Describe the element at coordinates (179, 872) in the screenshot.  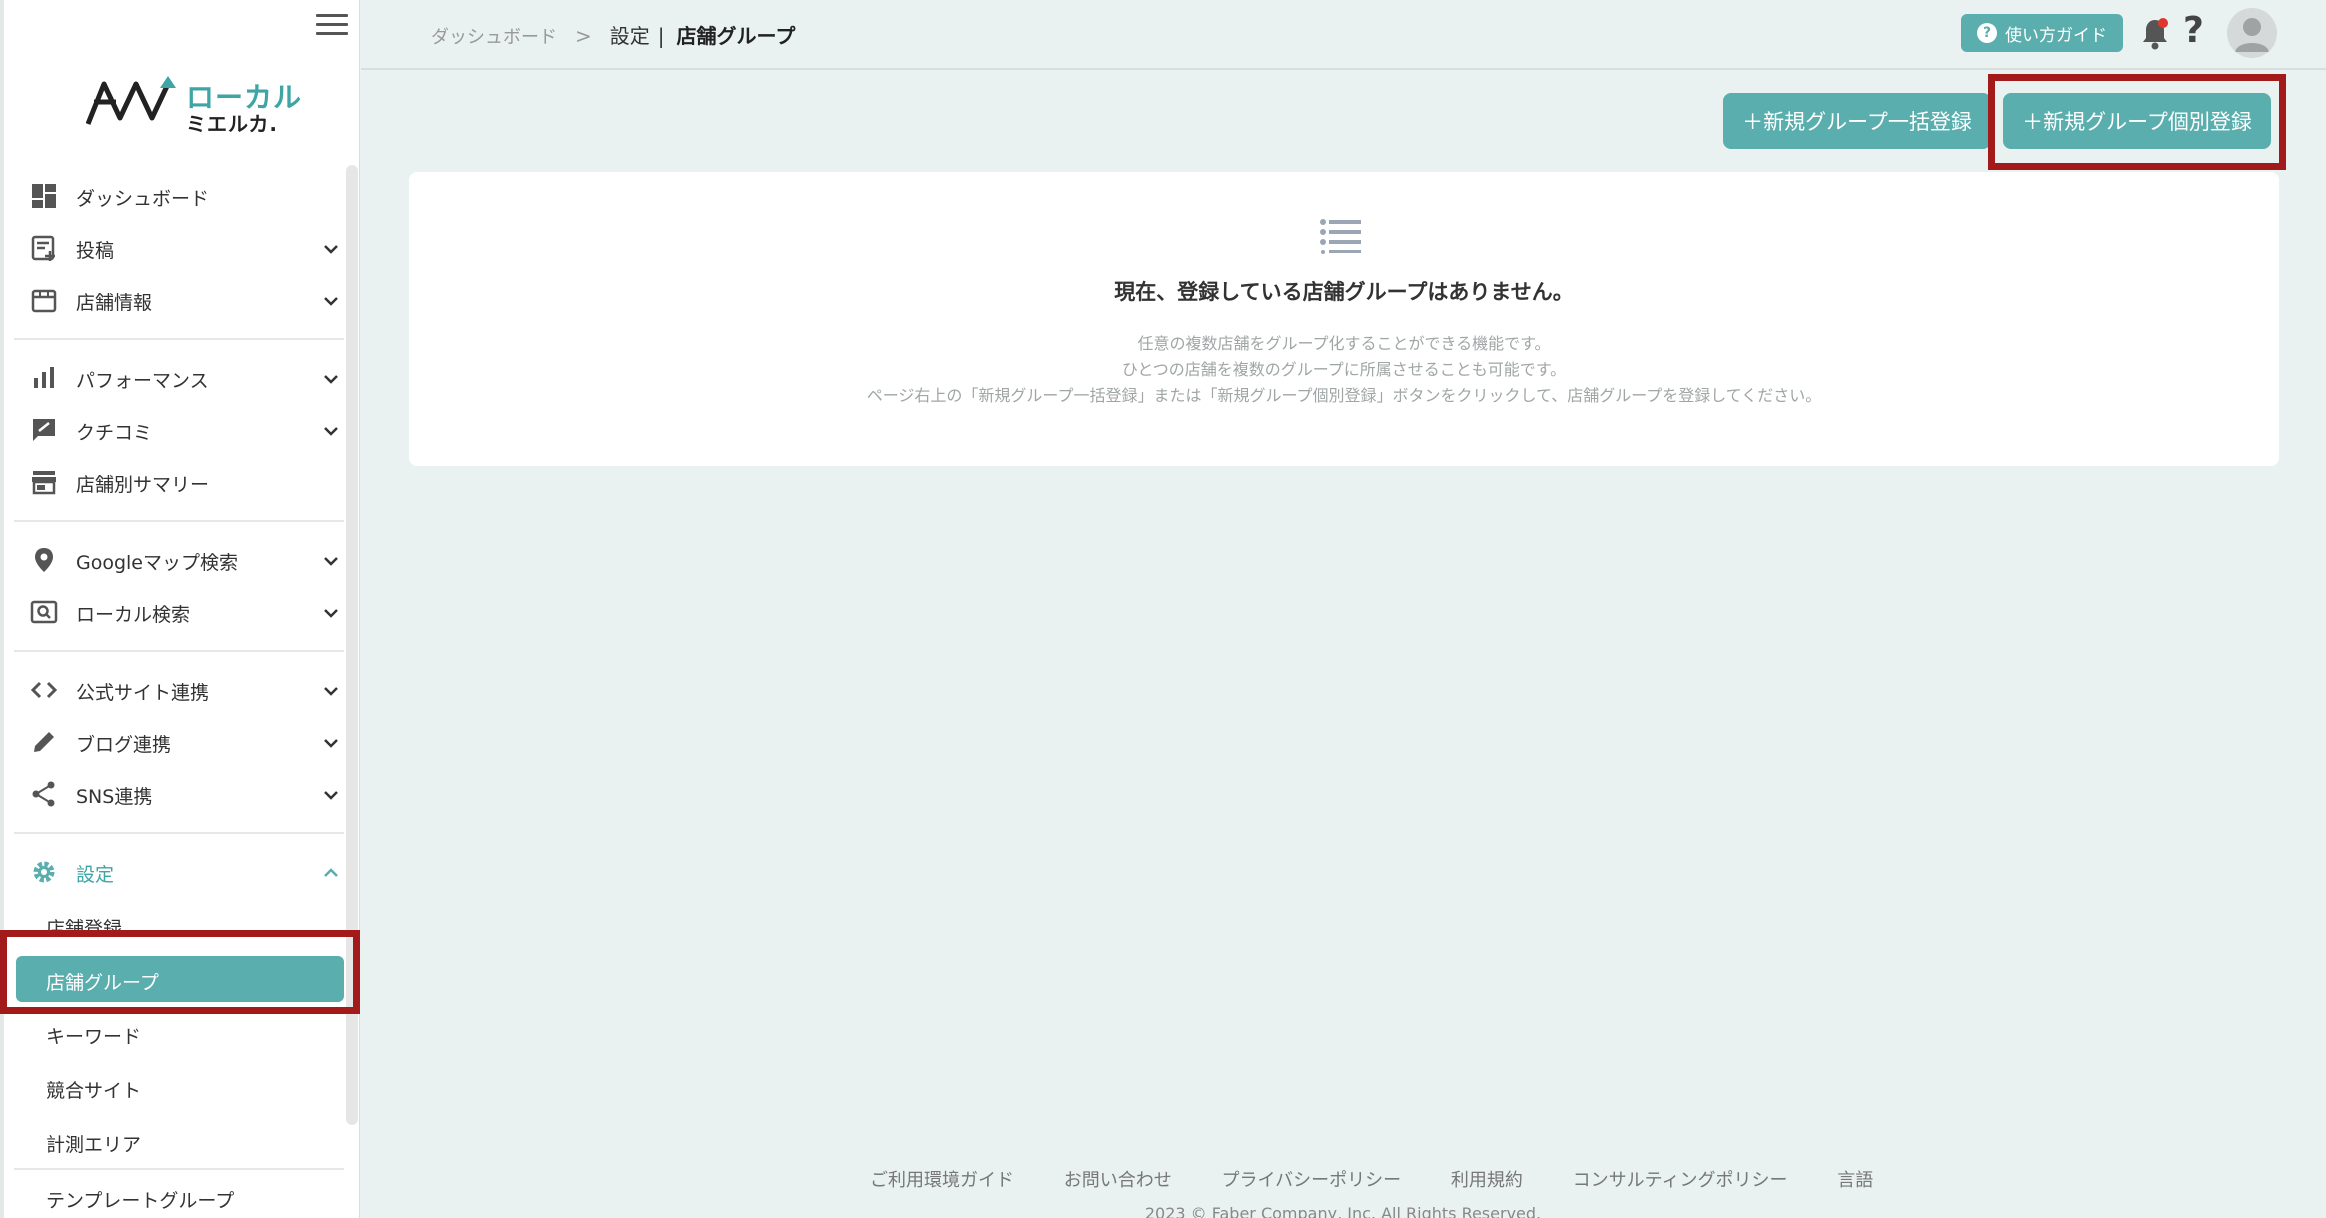
I see `sidebar-item-settings: 設定` at that location.